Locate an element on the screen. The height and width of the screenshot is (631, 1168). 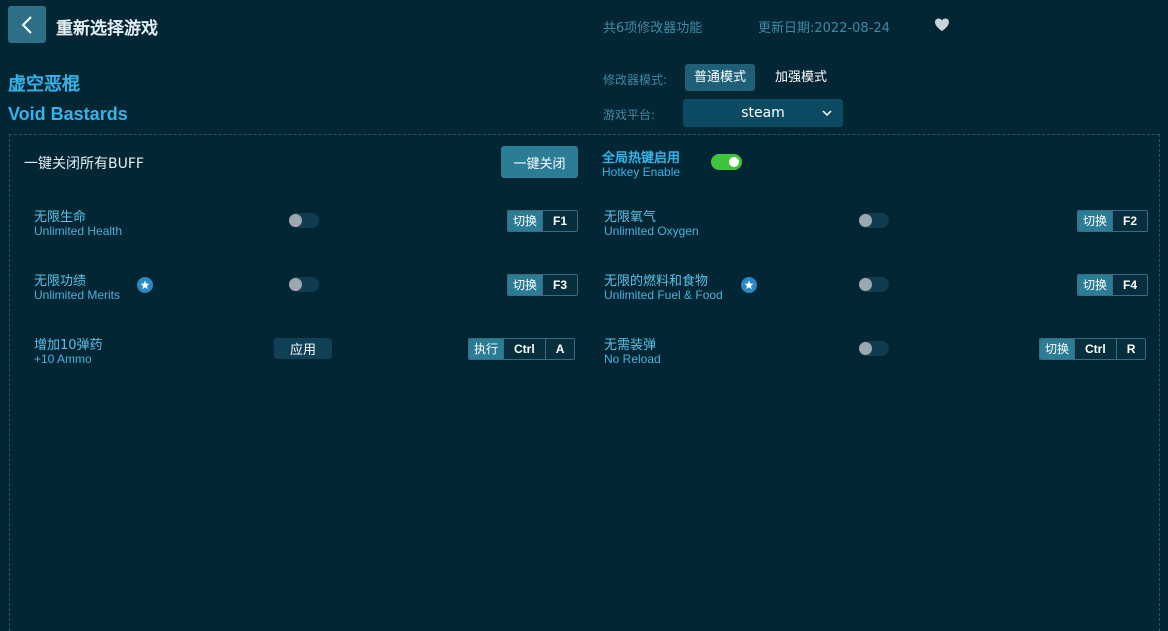
cheat-name-en: Unlimited Fuel & Food is located at coordinates (663, 295).